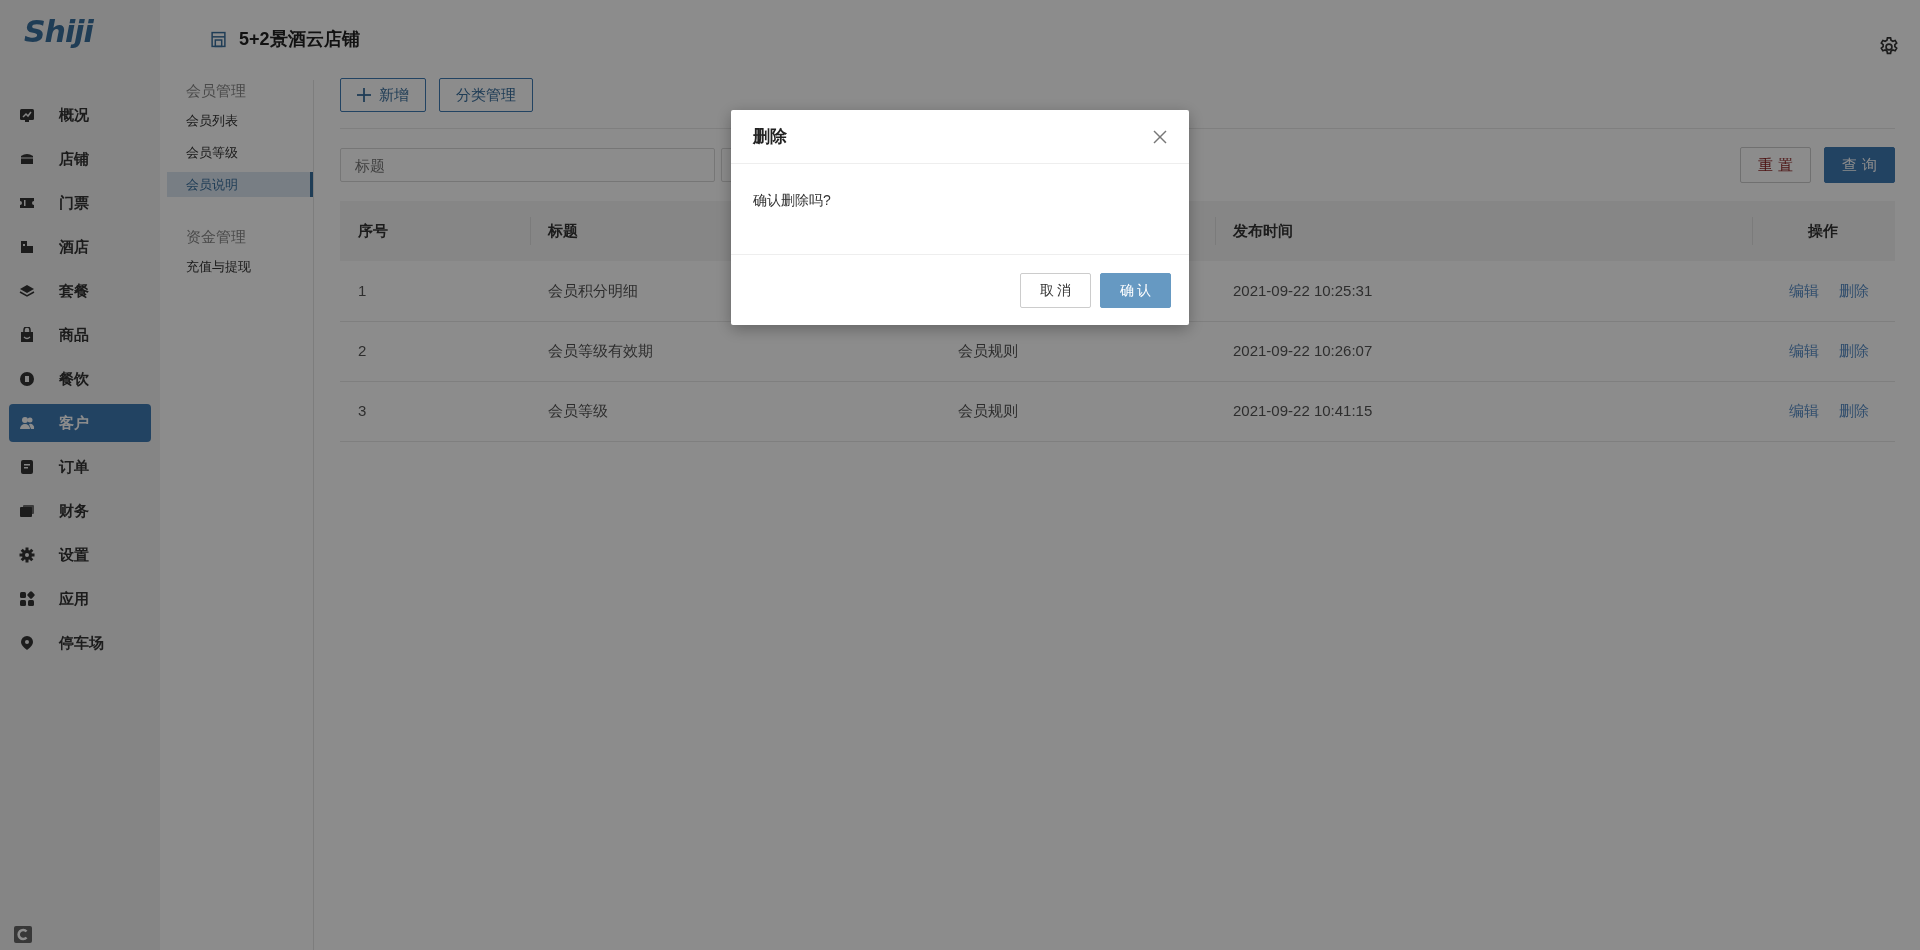 The image size is (1920, 950). I want to click on column-header: 操作, so click(1823, 231).